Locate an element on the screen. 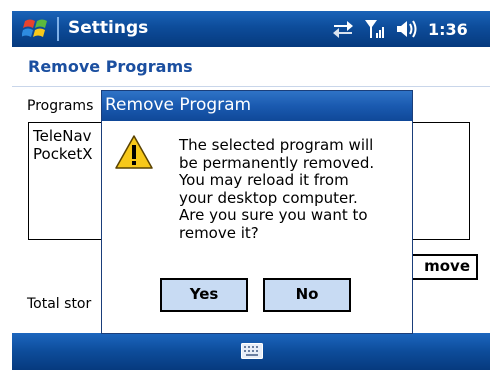 This screenshot has height=370, width=497. windows-flag-icon is located at coordinates (36, 29).